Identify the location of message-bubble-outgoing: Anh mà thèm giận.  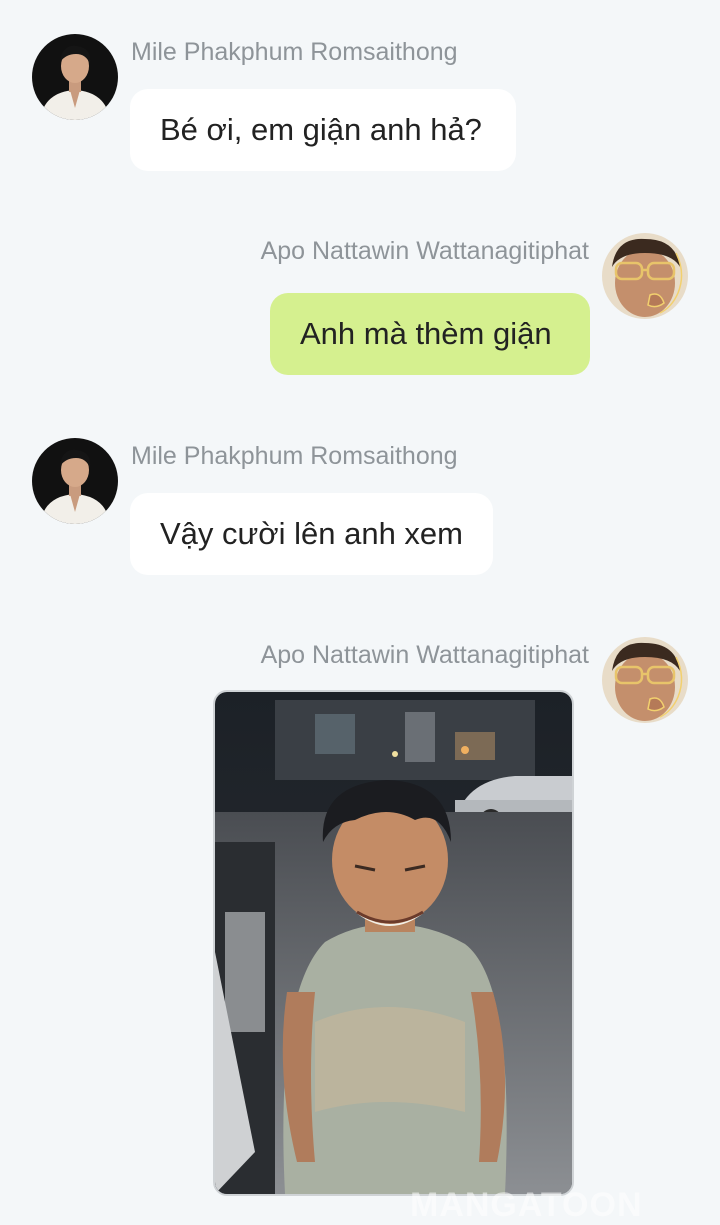
(430, 334).